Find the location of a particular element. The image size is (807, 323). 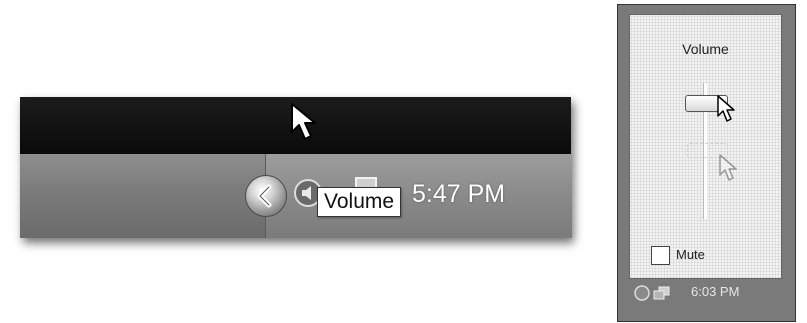

popup-tray-clock: 6:03 PM is located at coordinates (715, 291).